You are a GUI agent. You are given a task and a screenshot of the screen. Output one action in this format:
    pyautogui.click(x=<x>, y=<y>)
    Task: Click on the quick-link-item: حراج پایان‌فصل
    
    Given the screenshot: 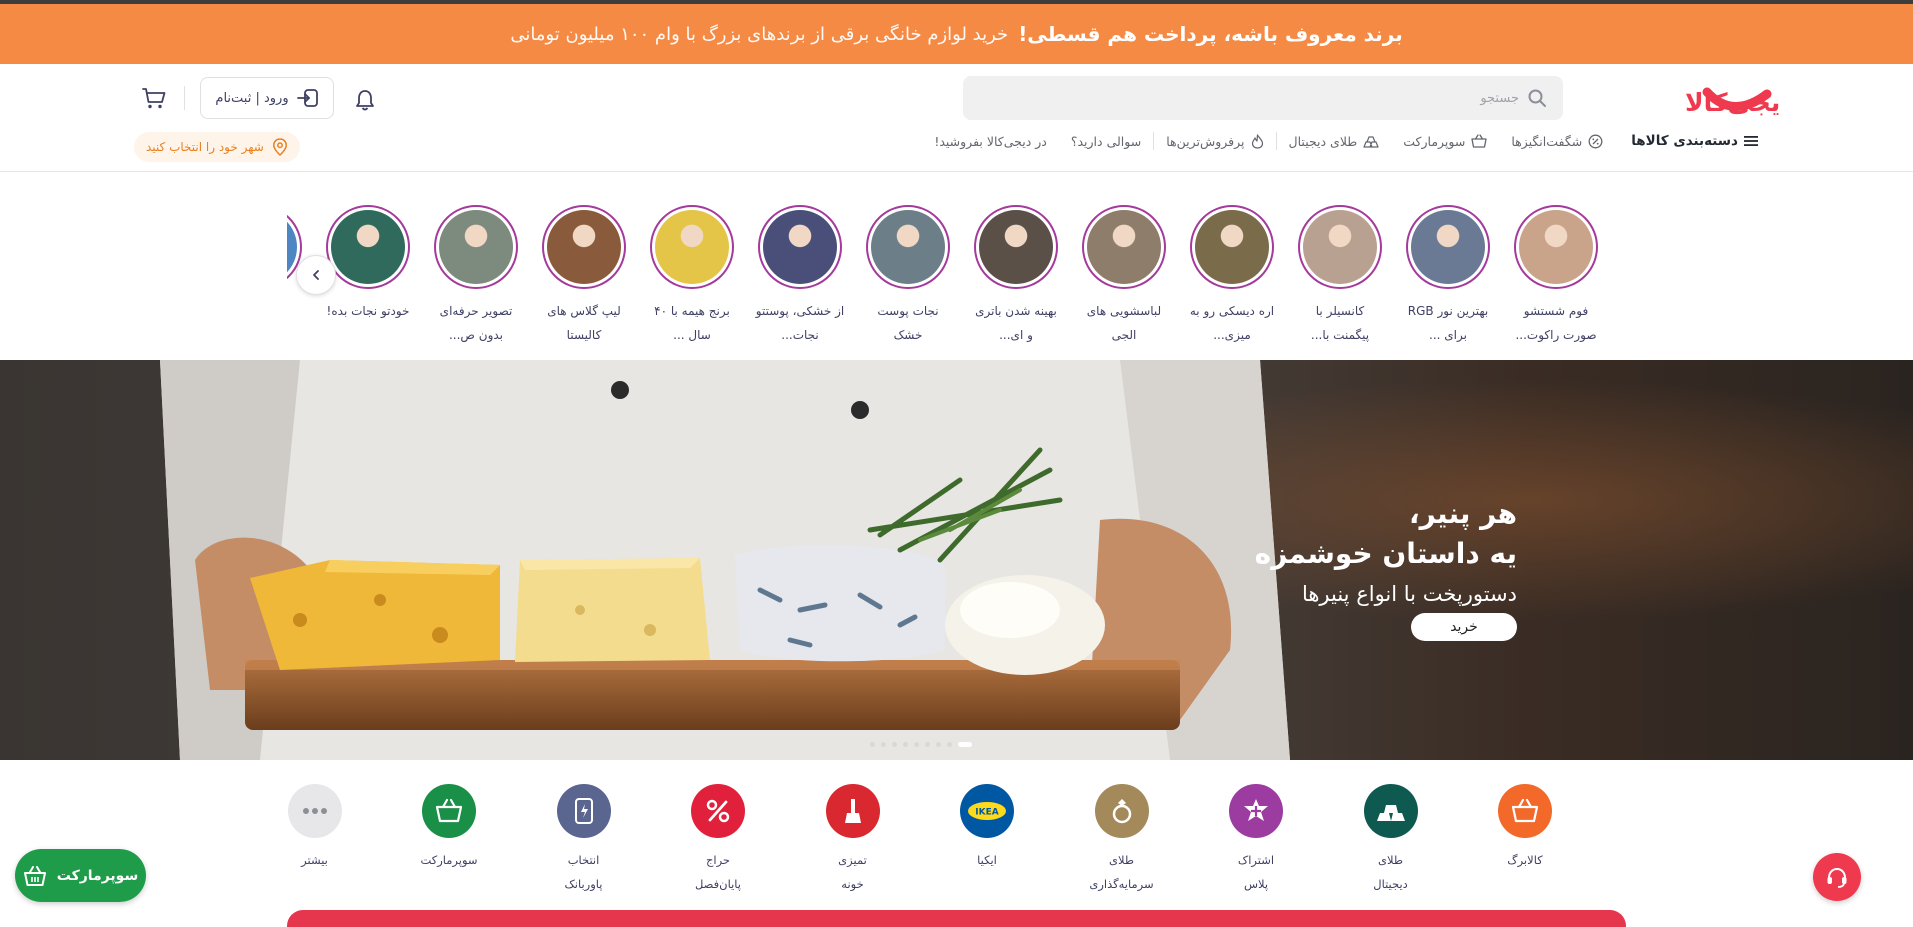 What is the action you would take?
    pyautogui.click(x=718, y=840)
    